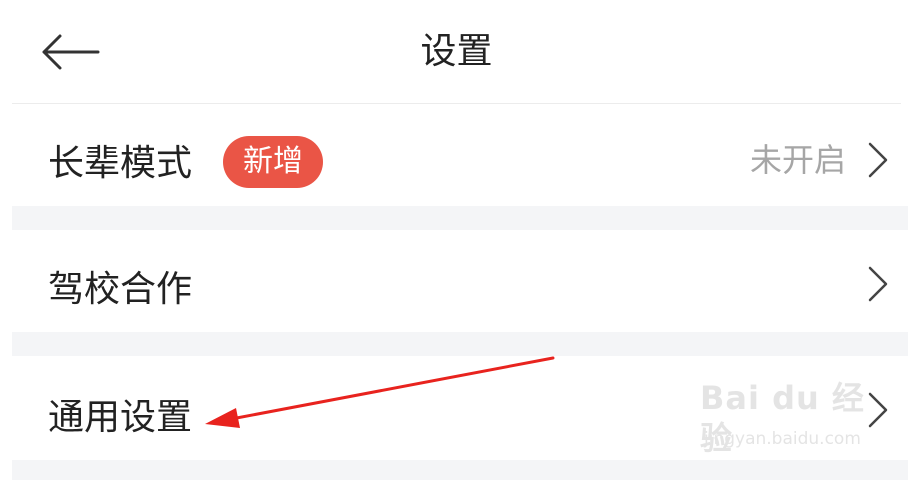  Describe the element at coordinates (797, 160) in the screenshot. I see `elder-mode-status: 未开启` at that location.